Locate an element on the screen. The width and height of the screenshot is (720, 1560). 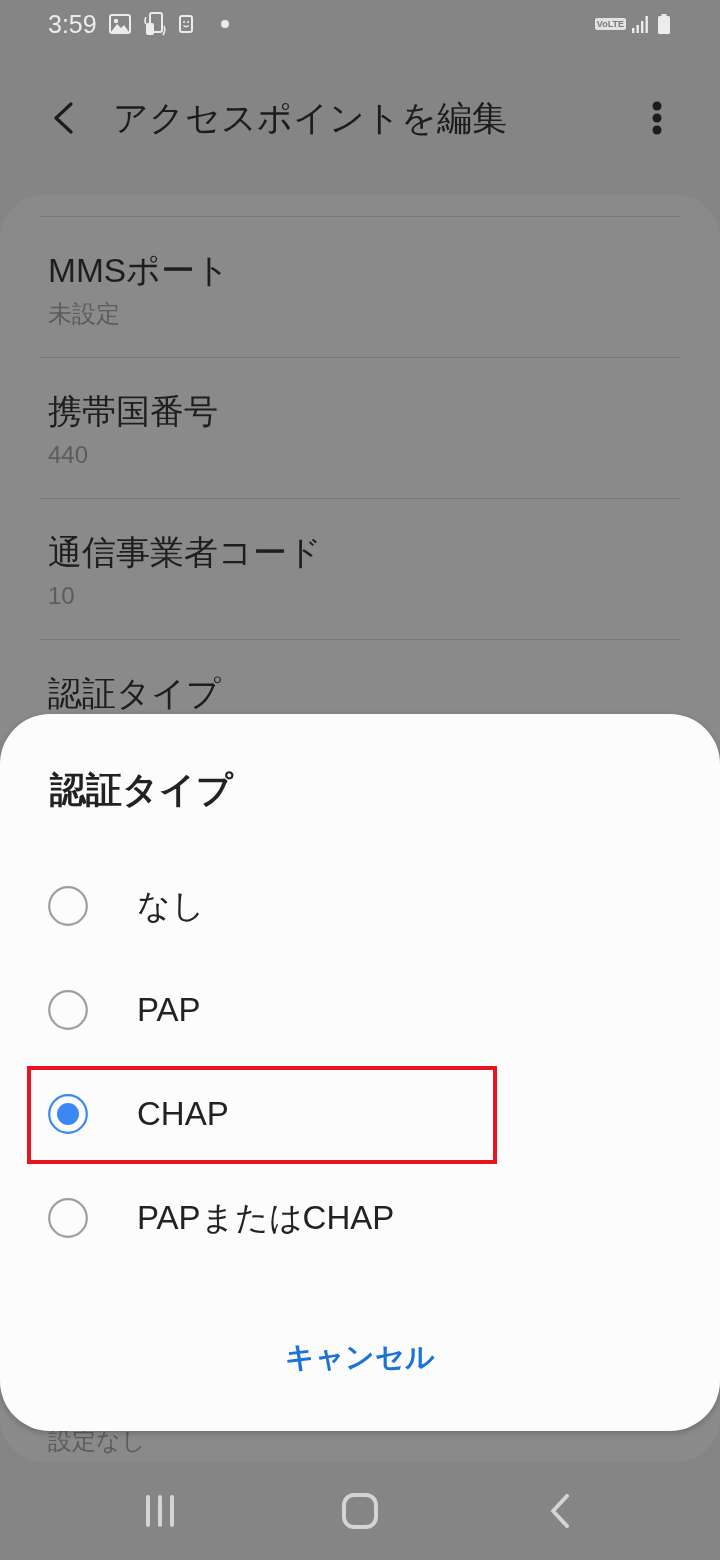
home-icon is located at coordinates (360, 1511).